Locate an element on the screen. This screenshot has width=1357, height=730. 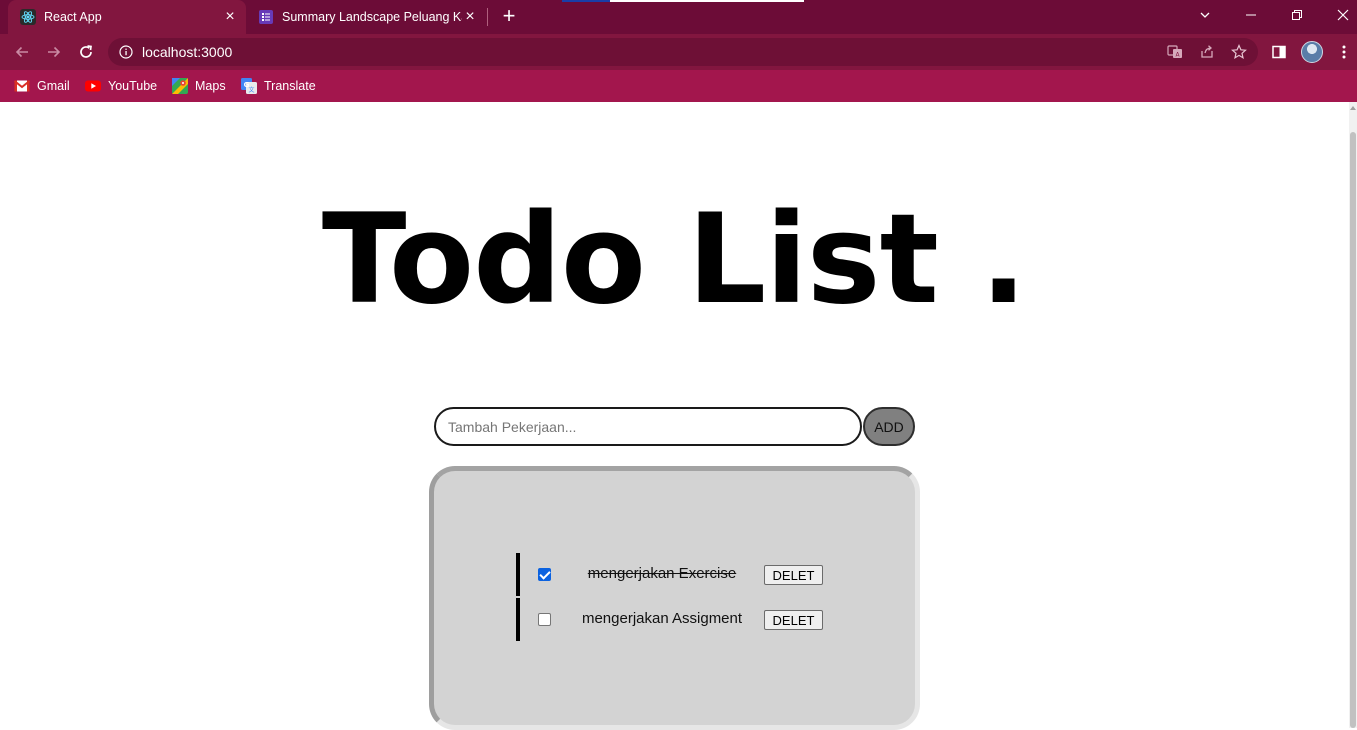
scrollbar-thumb is located at coordinates (1353, 430).